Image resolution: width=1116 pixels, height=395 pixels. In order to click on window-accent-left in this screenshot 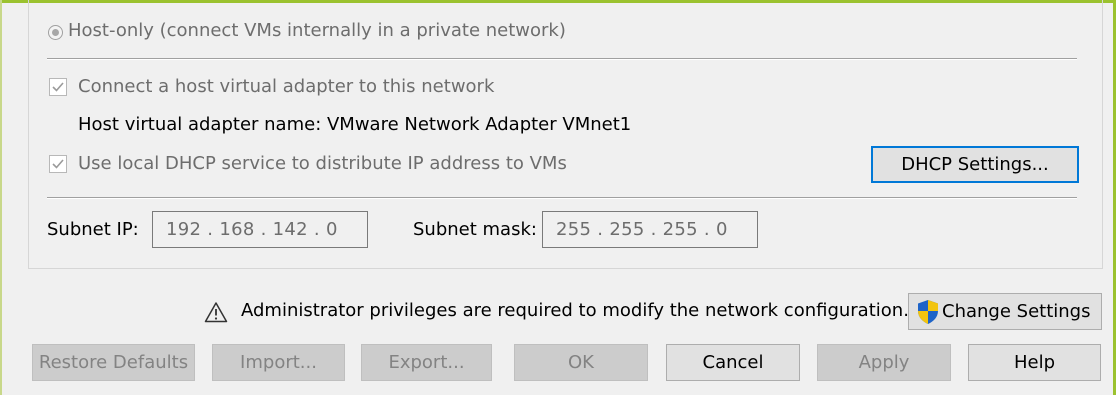, I will do `click(1, 197)`.